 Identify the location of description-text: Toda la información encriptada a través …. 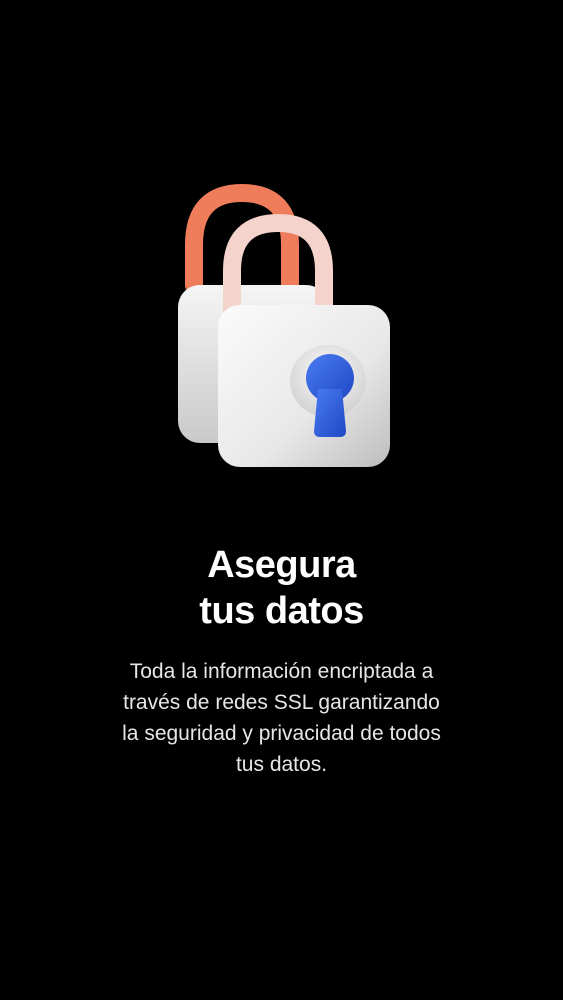
(281, 718).